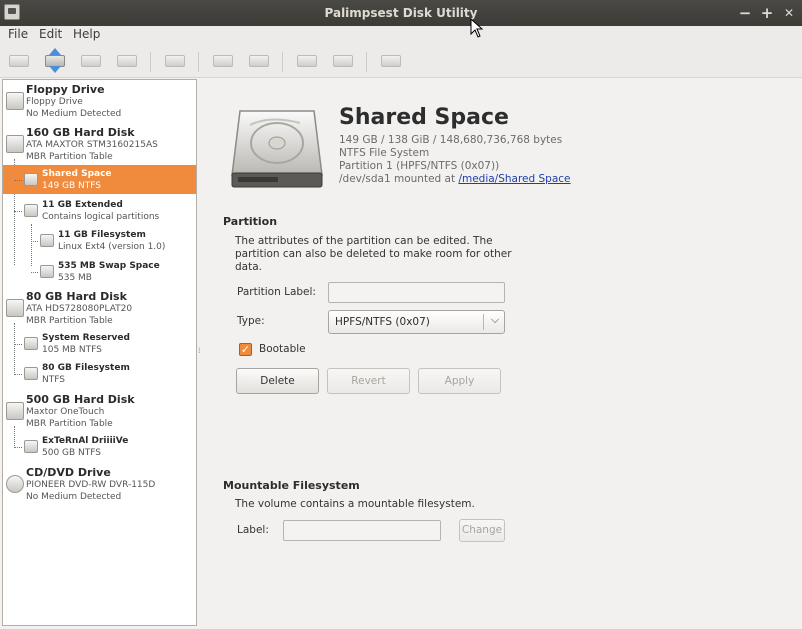 The width and height of the screenshot is (802, 629). Describe the element at coordinates (50, 34) in the screenshot. I see `menu-edit: Edit` at that location.